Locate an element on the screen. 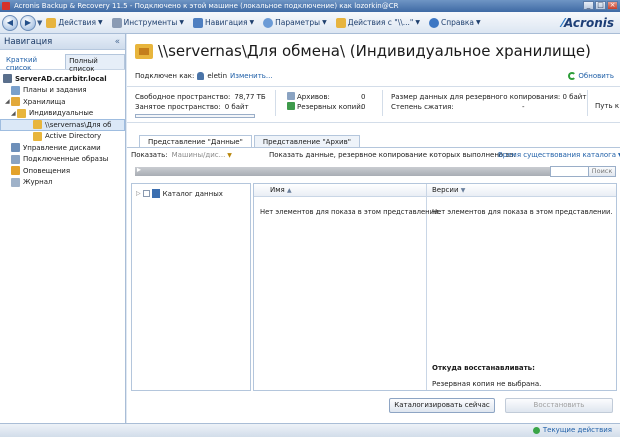 This screenshot has width=620, height=437. tab-short-list: Краткий список is located at coordinates (33, 63).